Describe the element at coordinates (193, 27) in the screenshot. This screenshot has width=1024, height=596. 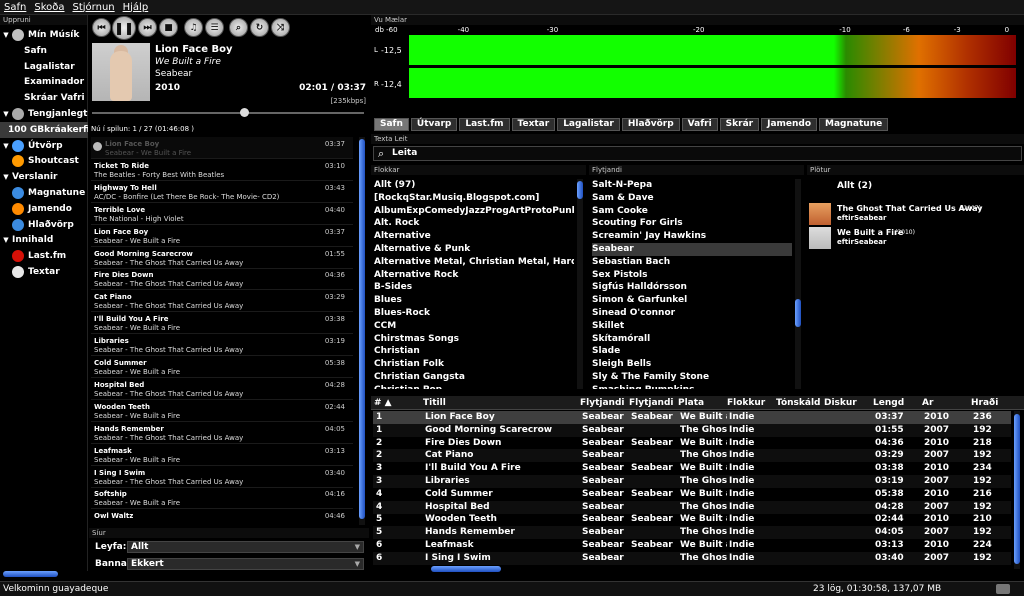
I see `smart-play-button: ♫` at that location.